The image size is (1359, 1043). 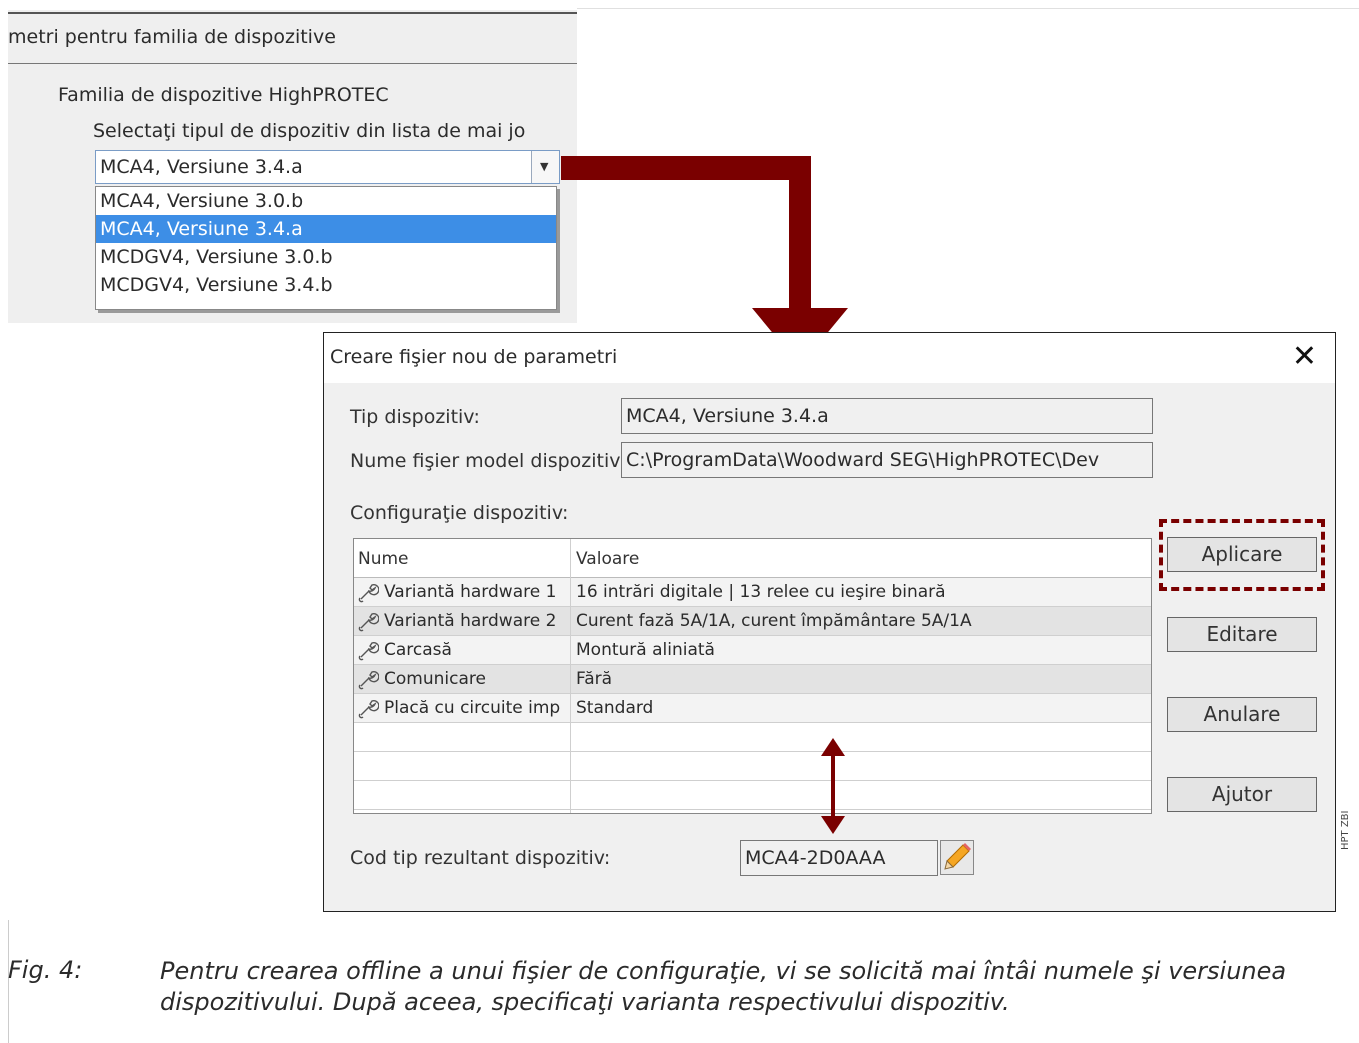 I want to click on panel-header: metri pentru familia de dispozitive, so click(x=172, y=37).